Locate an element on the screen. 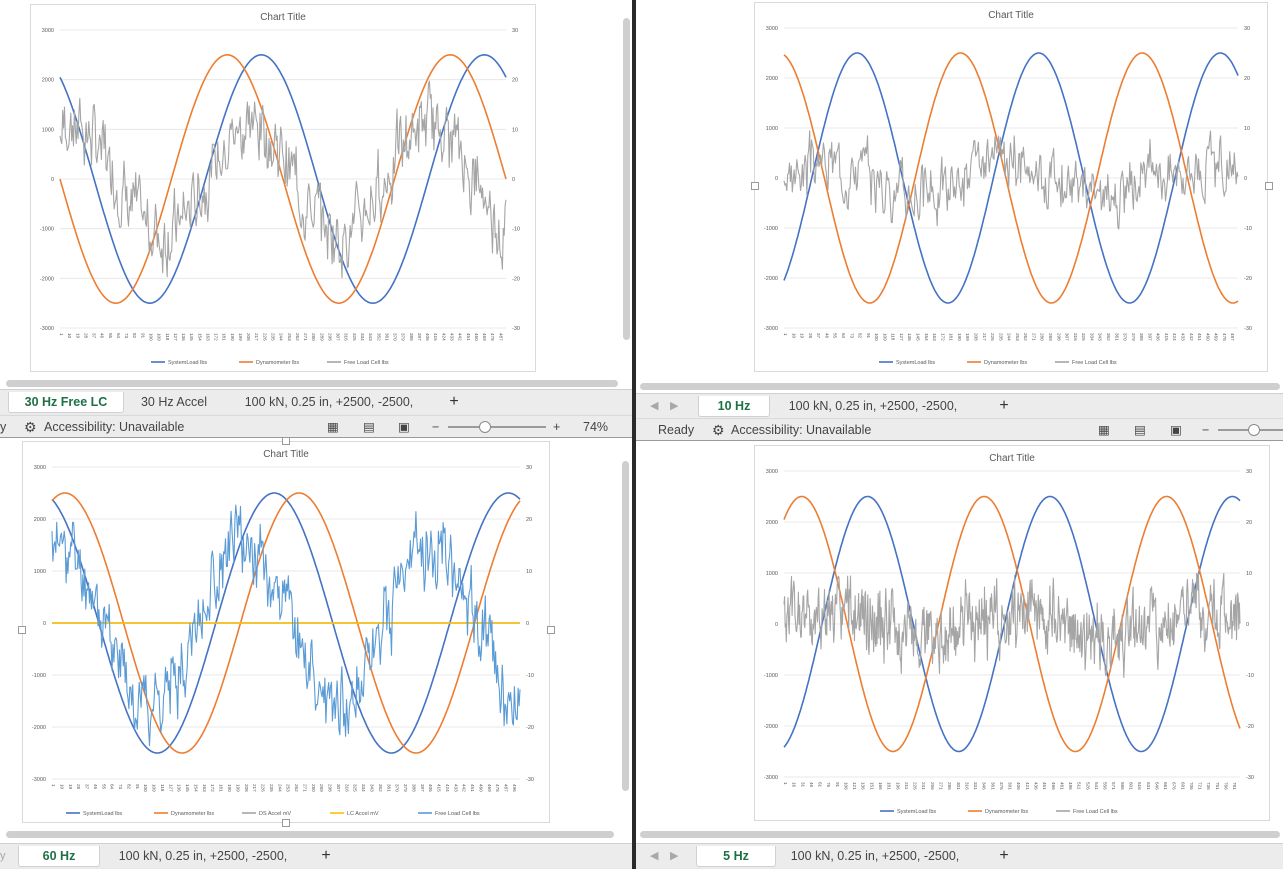 Image resolution: width=1283 pixels, height=869 pixels. window-divider is located at coordinates (959, 440).